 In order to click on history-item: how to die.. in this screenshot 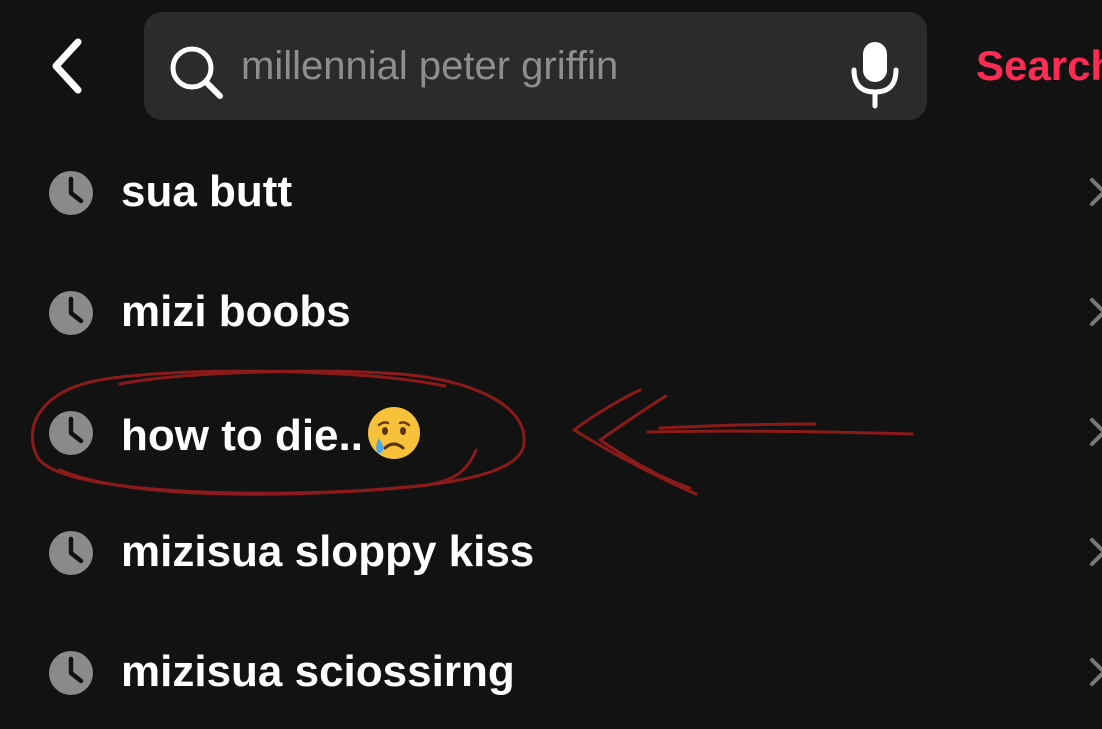, I will do `click(551, 432)`.